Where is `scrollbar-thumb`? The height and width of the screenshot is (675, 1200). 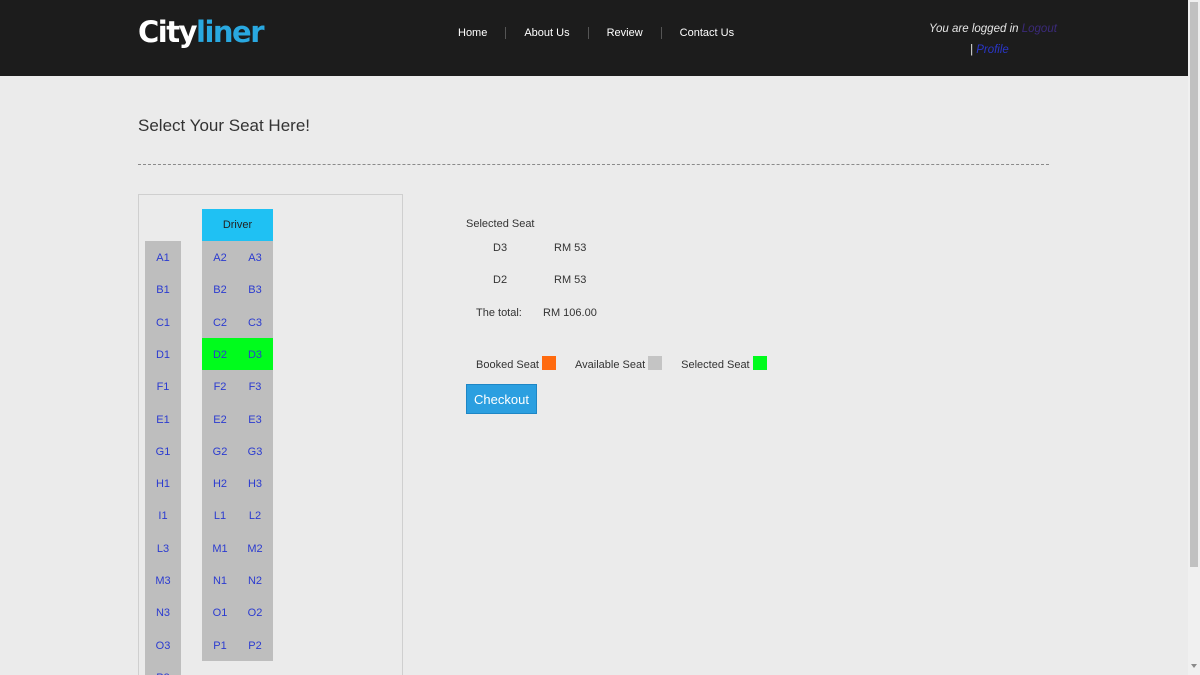
scrollbar-thumb is located at coordinates (1194, 284).